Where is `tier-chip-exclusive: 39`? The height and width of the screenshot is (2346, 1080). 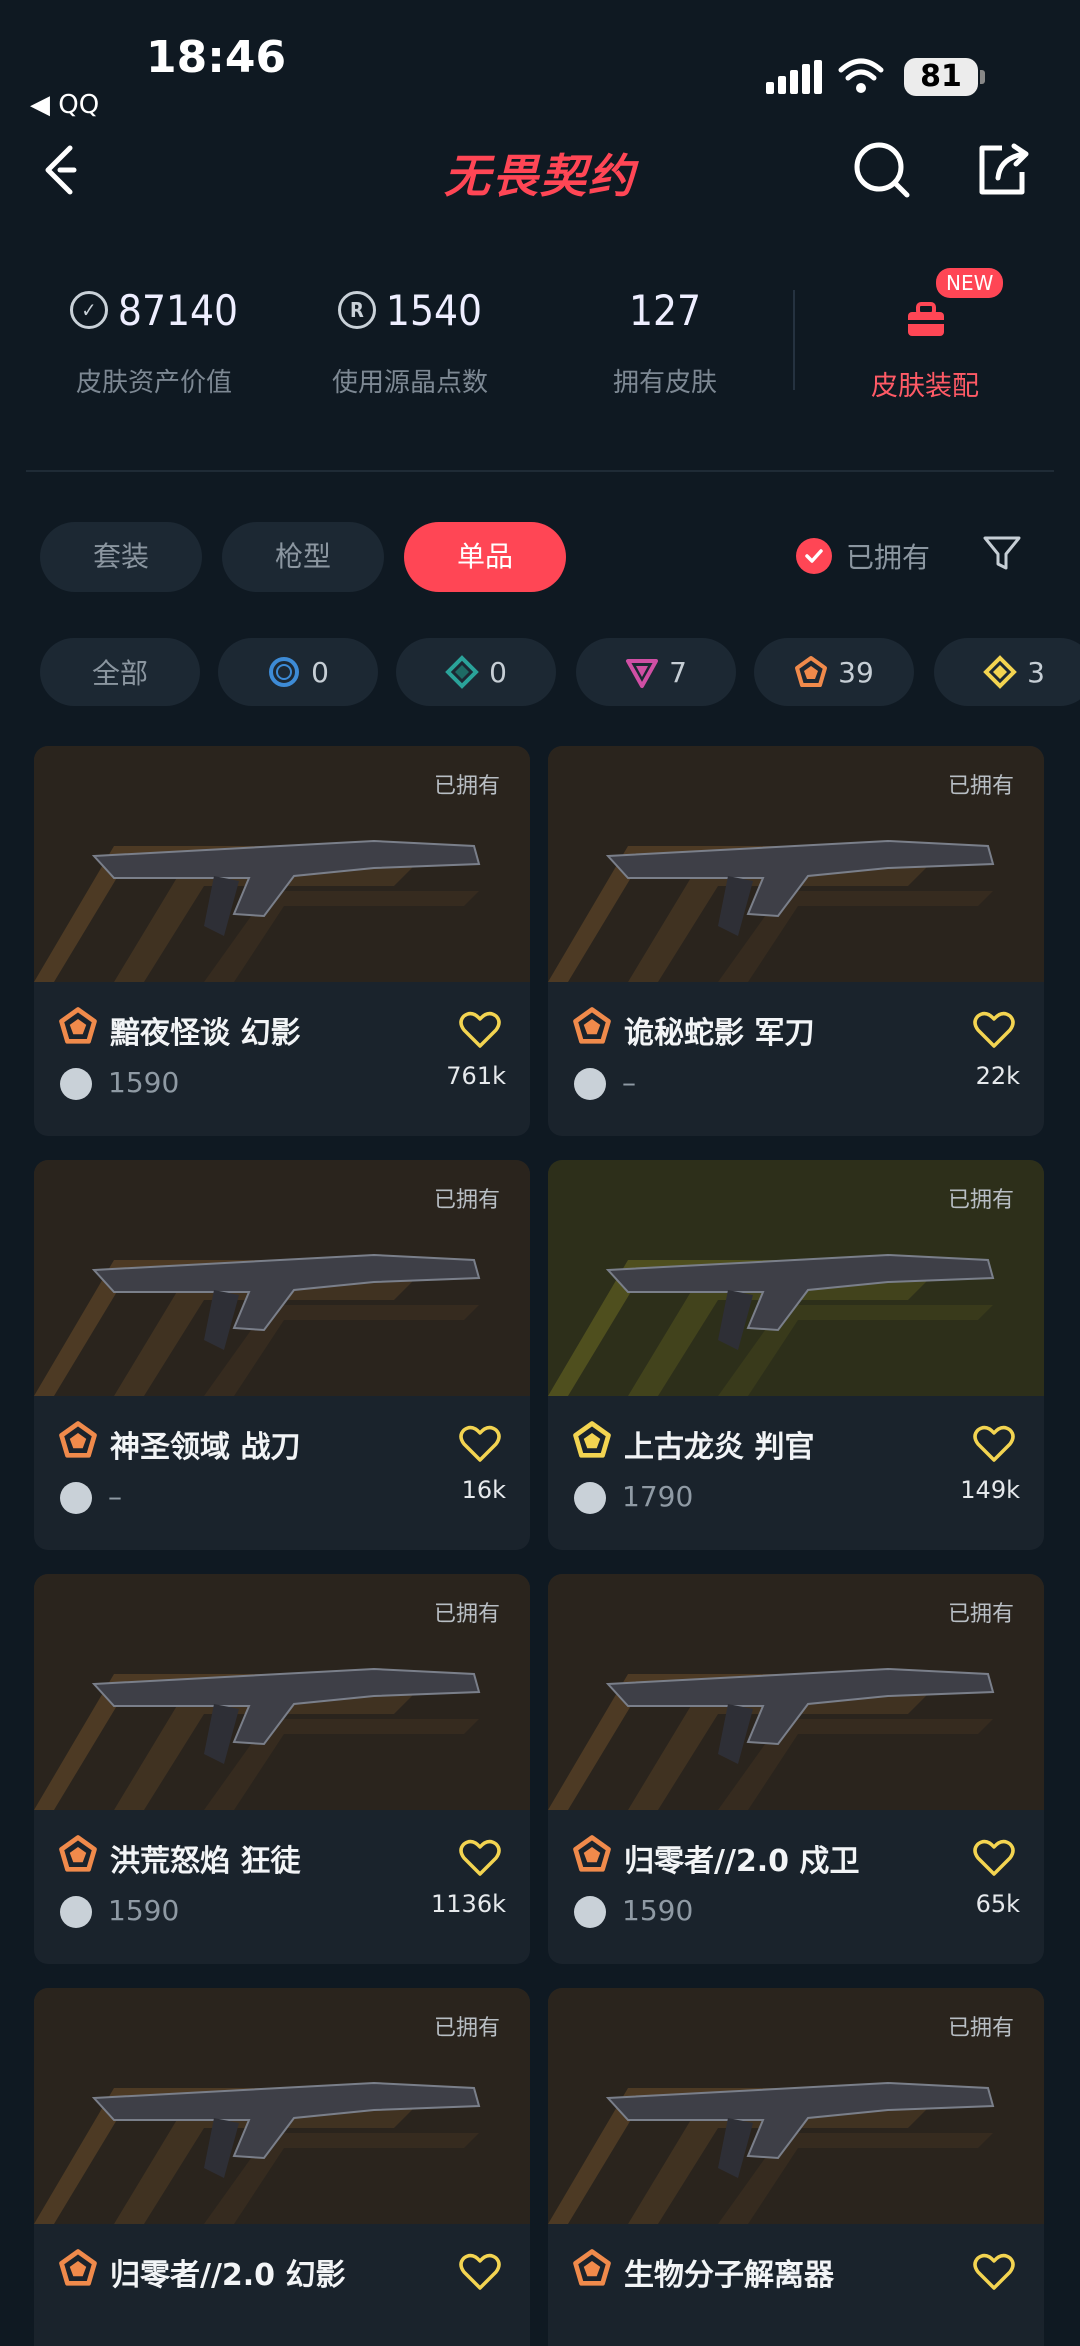
tier-chip-exclusive: 39 is located at coordinates (834, 672).